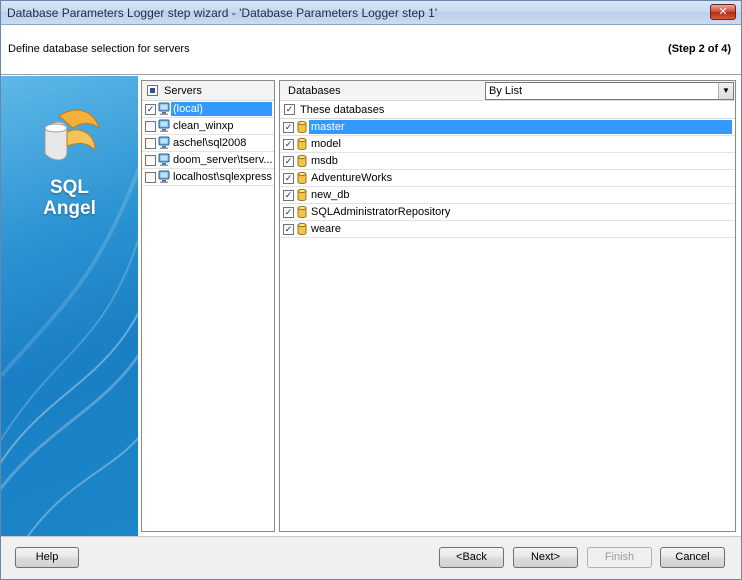 This screenshot has height=580, width=742. What do you see at coordinates (342, 110) in the screenshot?
I see `these-databases-label: These databases` at bounding box center [342, 110].